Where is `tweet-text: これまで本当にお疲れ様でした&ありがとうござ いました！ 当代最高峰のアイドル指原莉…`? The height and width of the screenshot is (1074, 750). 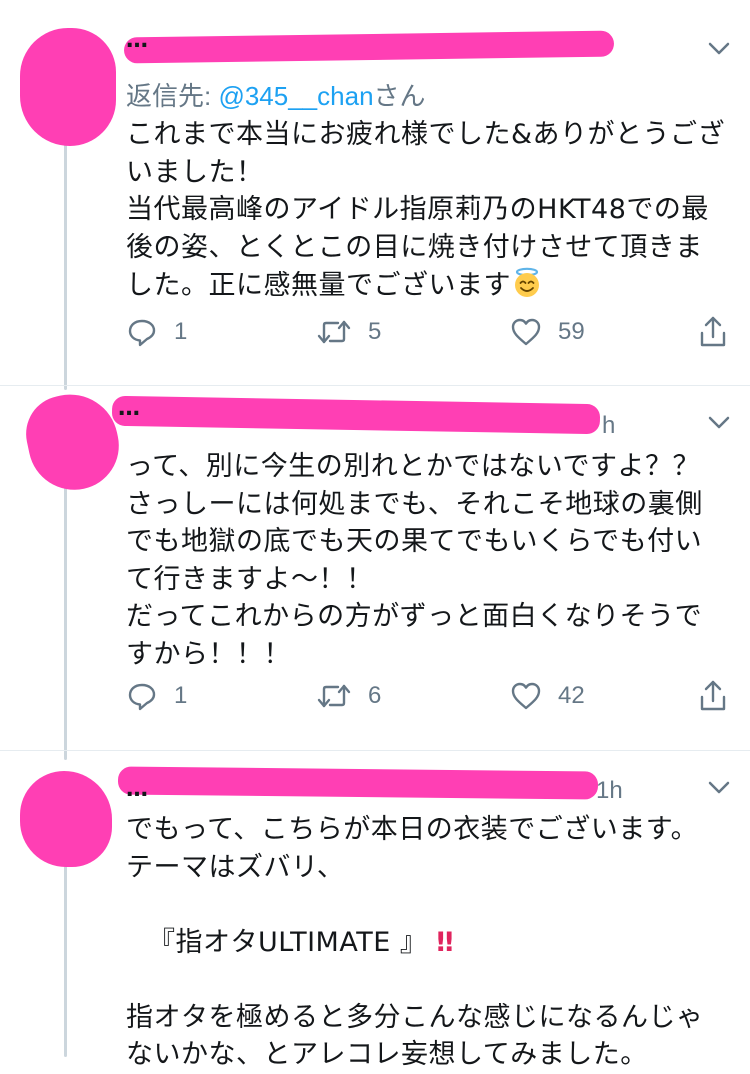 tweet-text: これまで本当にお疲れ様でした&ありがとうござ いました！ 当代最高峰のアイドル指原莉… is located at coordinates (426, 210).